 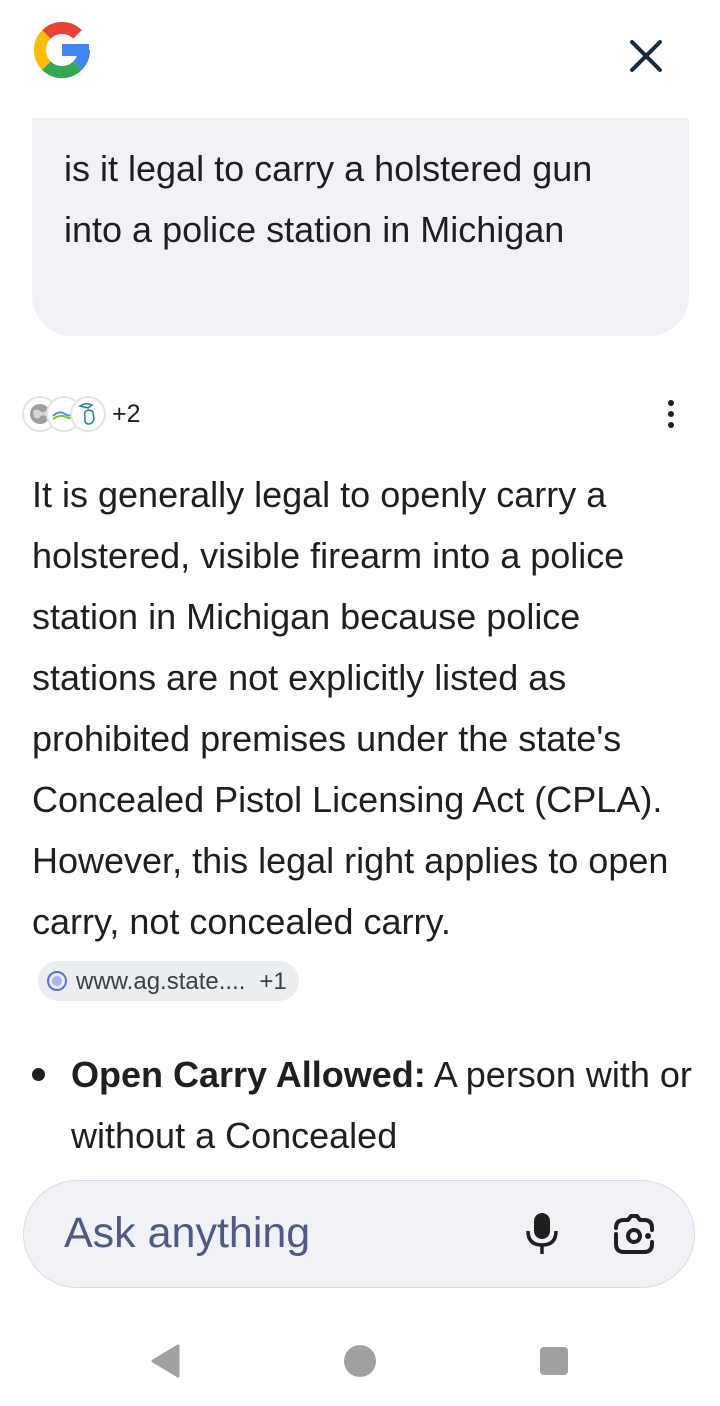 I want to click on close-icon, so click(x=646, y=56).